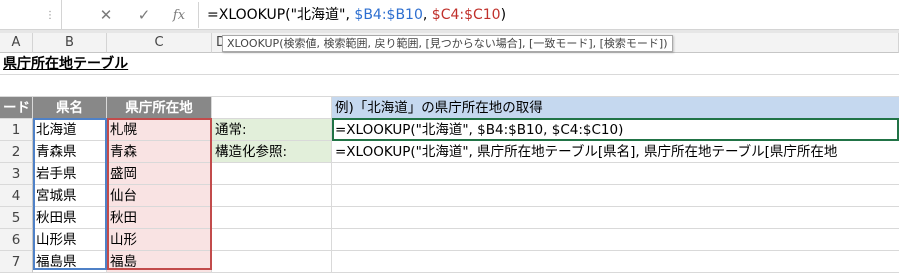  What do you see at coordinates (66, 64) in the screenshot?
I see `table-title: 県庁所在地テーブル` at bounding box center [66, 64].